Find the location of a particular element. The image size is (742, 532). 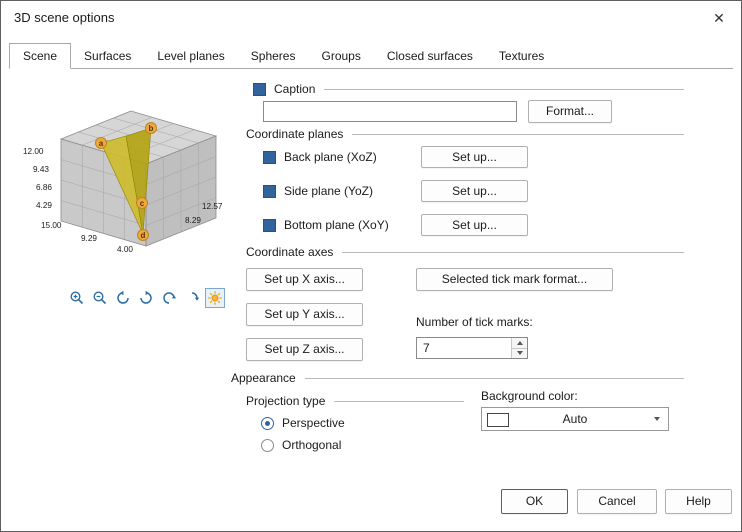

rotate-down-icon is located at coordinates (192, 298).